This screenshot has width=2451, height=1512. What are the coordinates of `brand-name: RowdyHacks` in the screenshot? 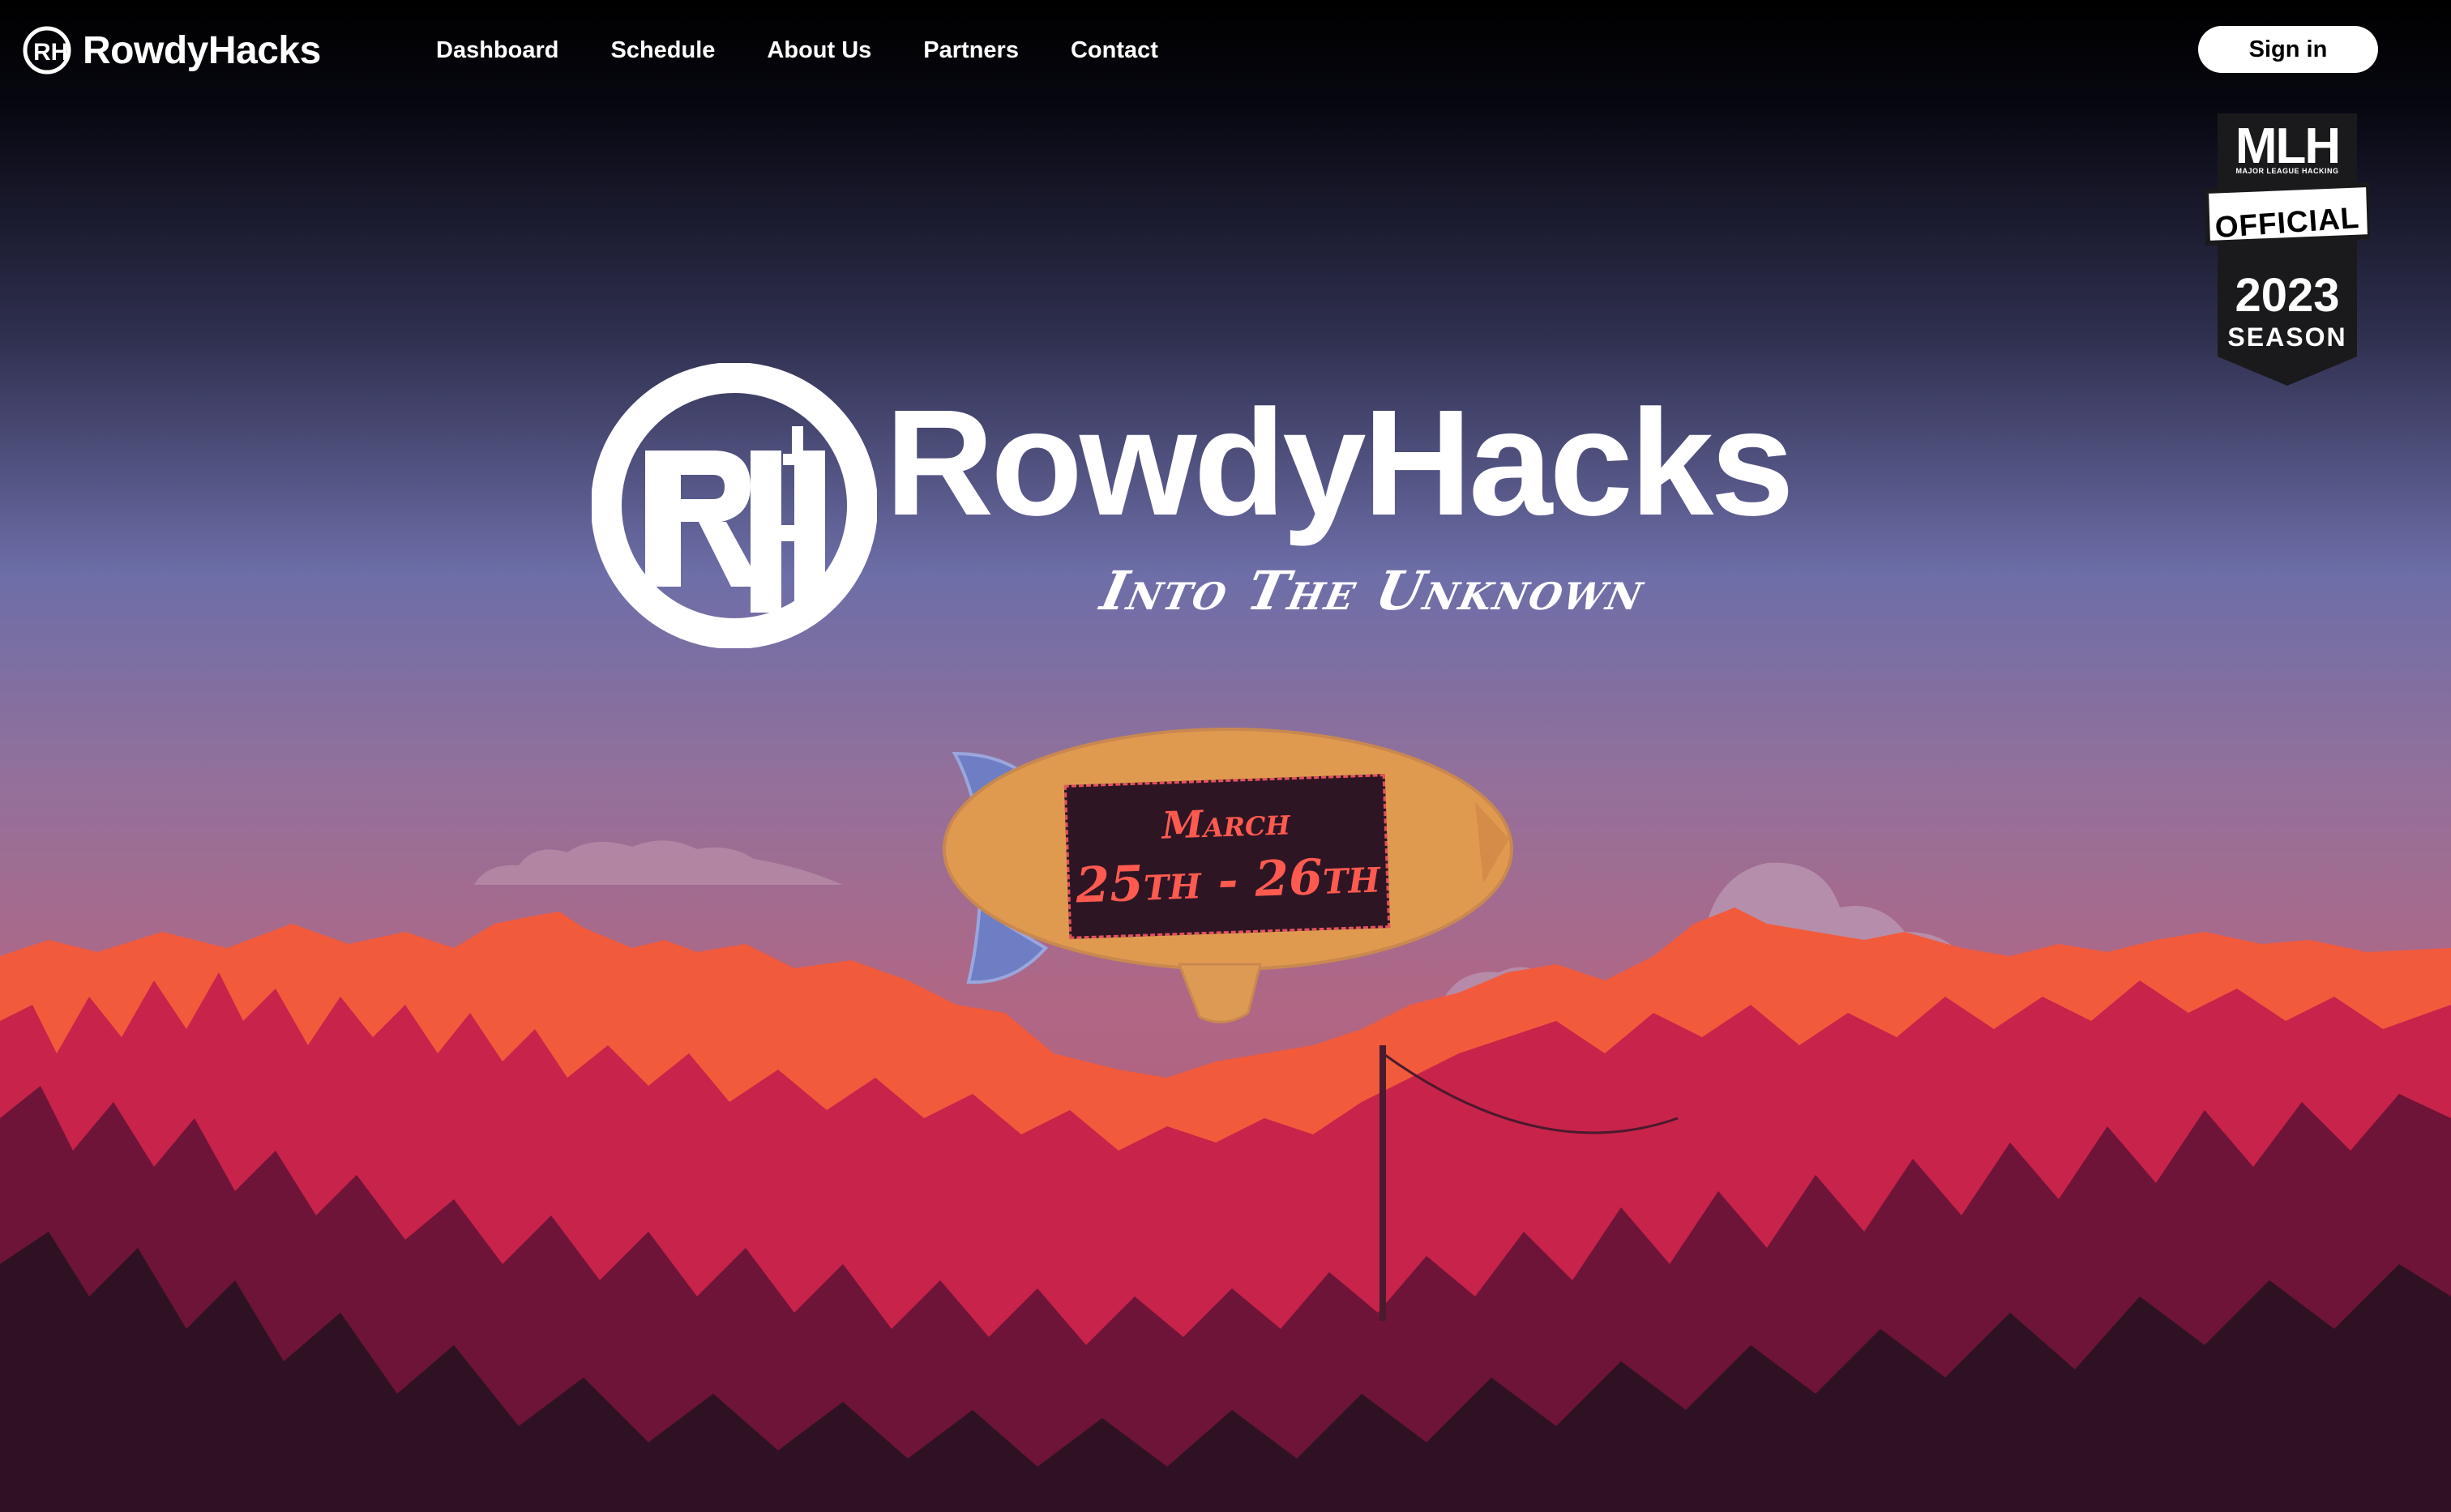 It's located at (202, 50).